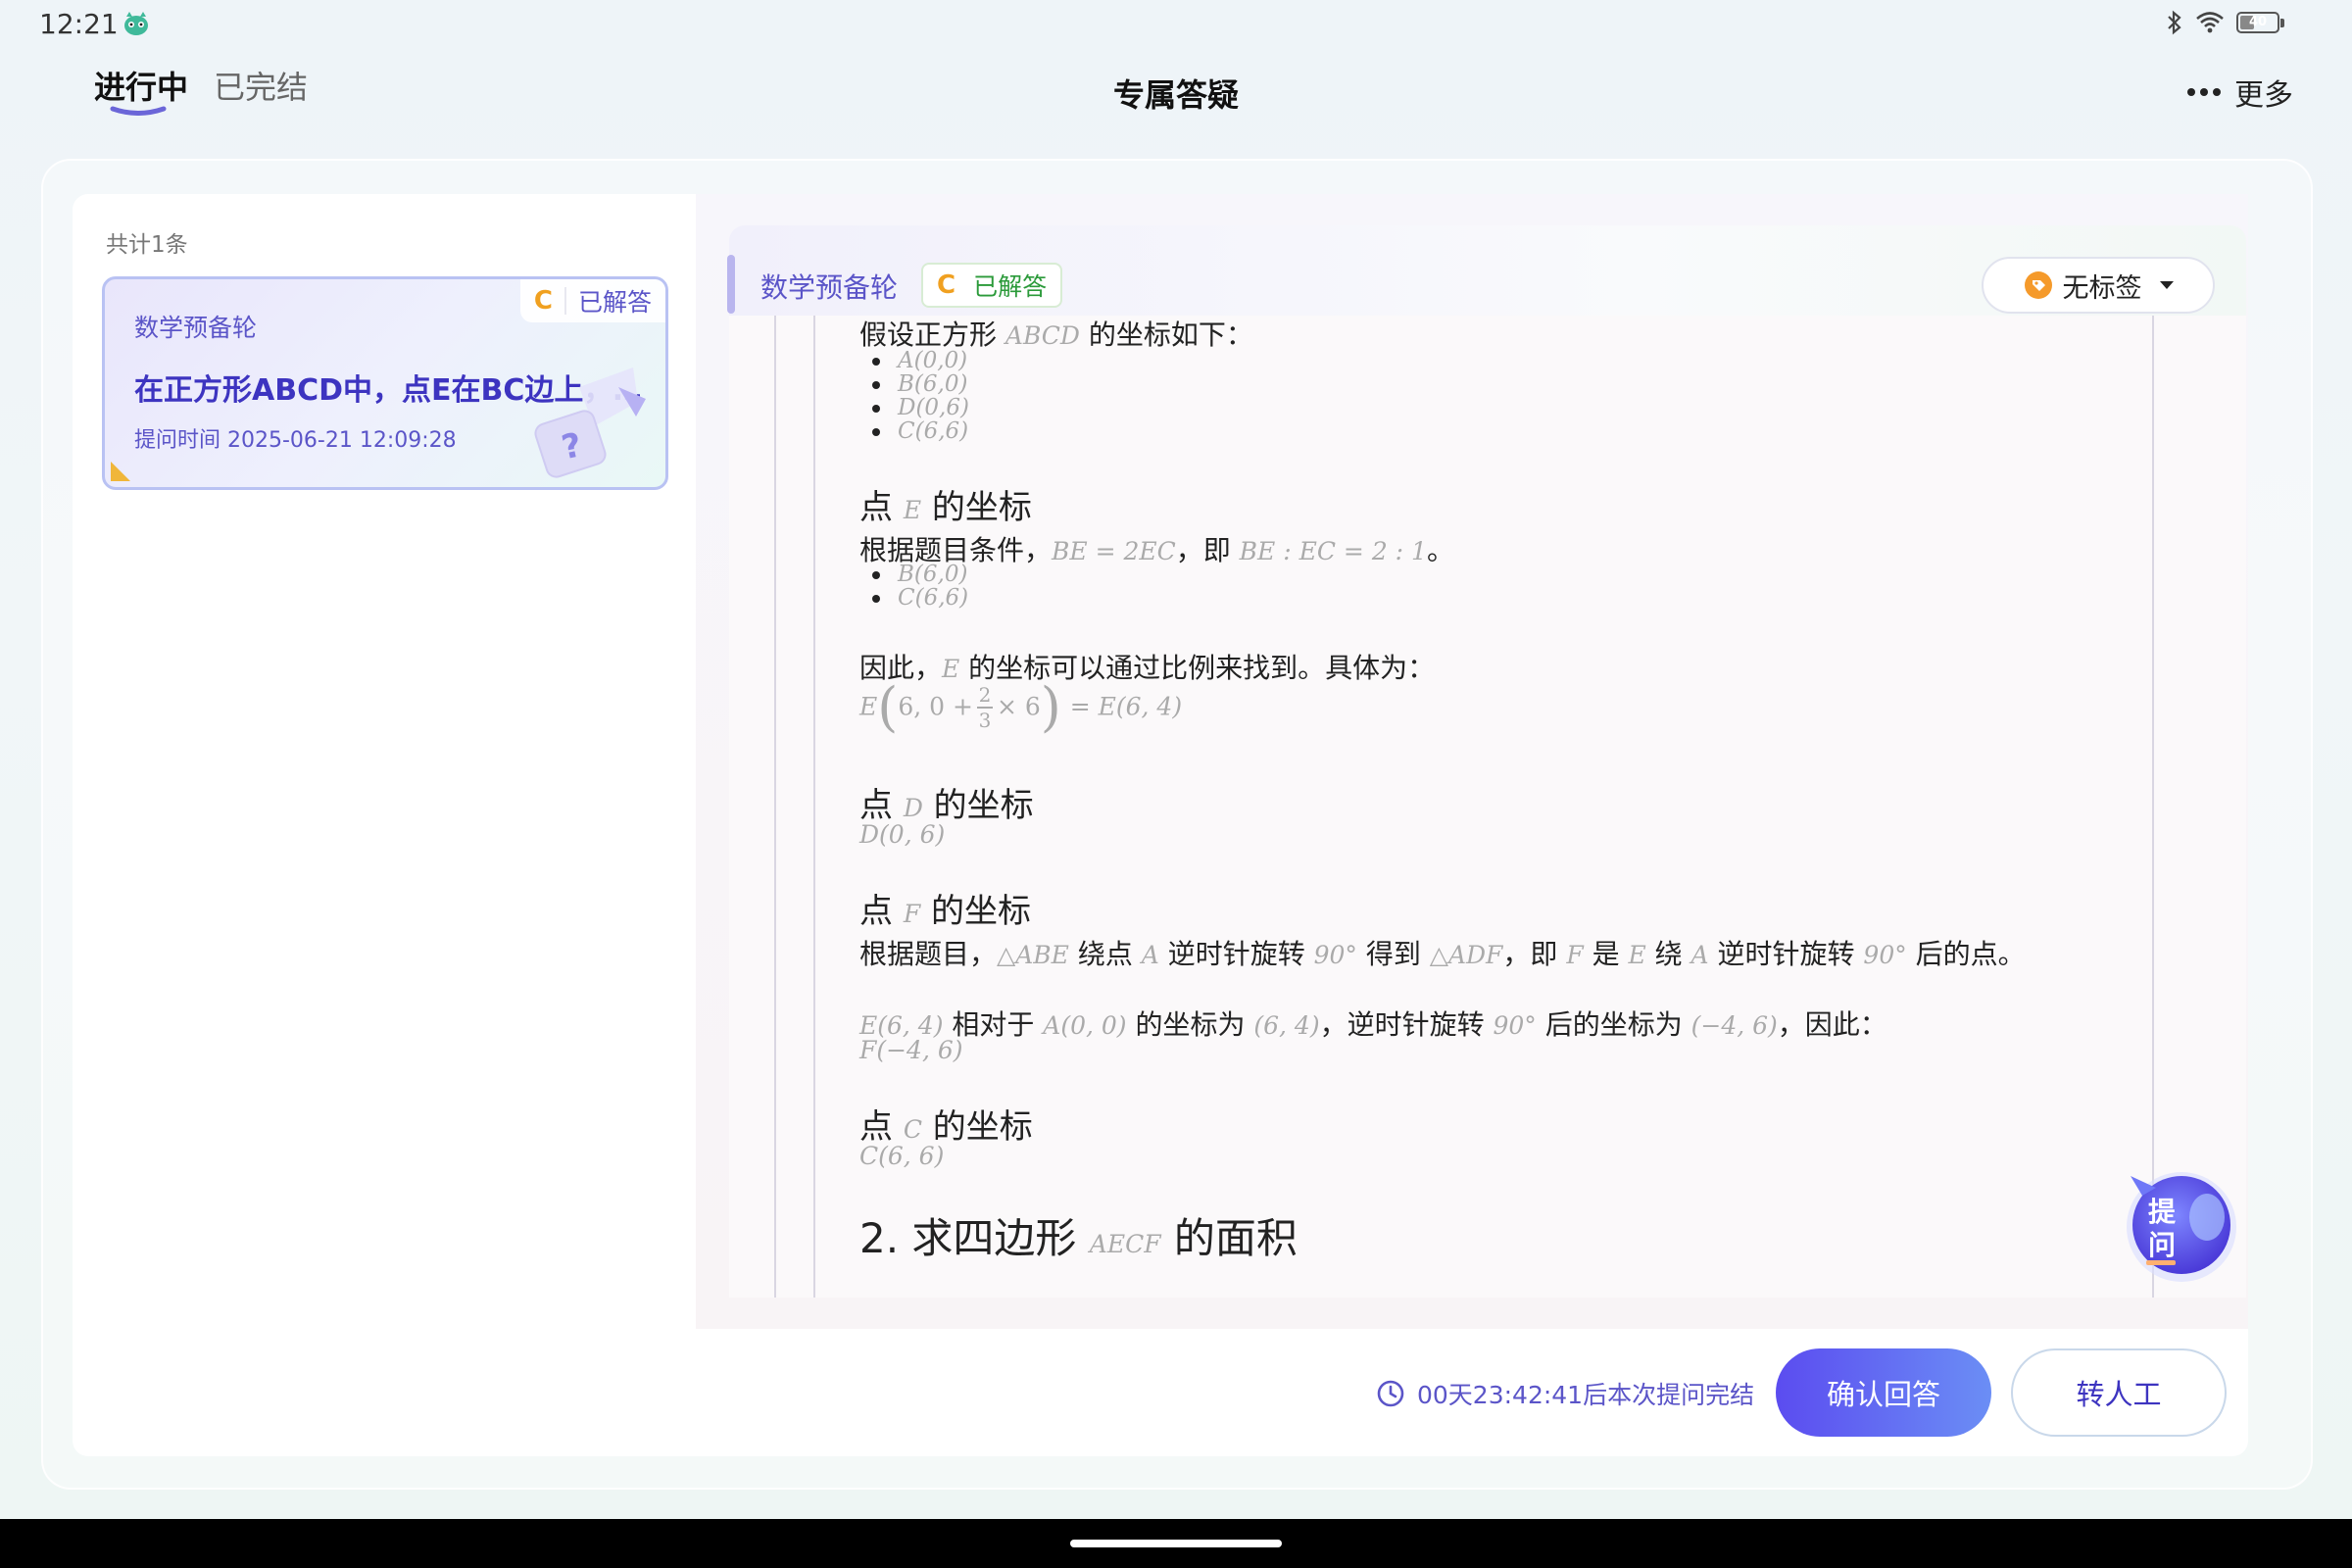  Describe the element at coordinates (1883, 1392) in the screenshot. I see `confirm-answer-button: 确认回答` at that location.